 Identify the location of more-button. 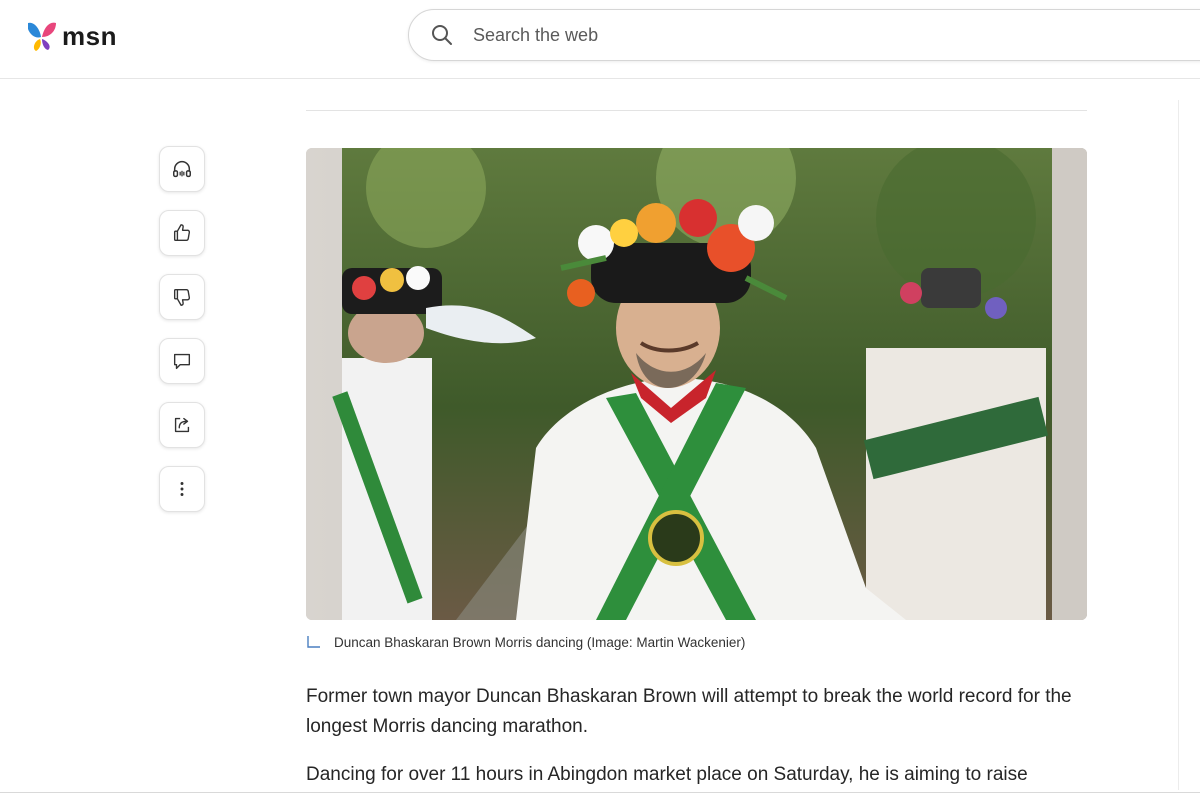
(182, 489).